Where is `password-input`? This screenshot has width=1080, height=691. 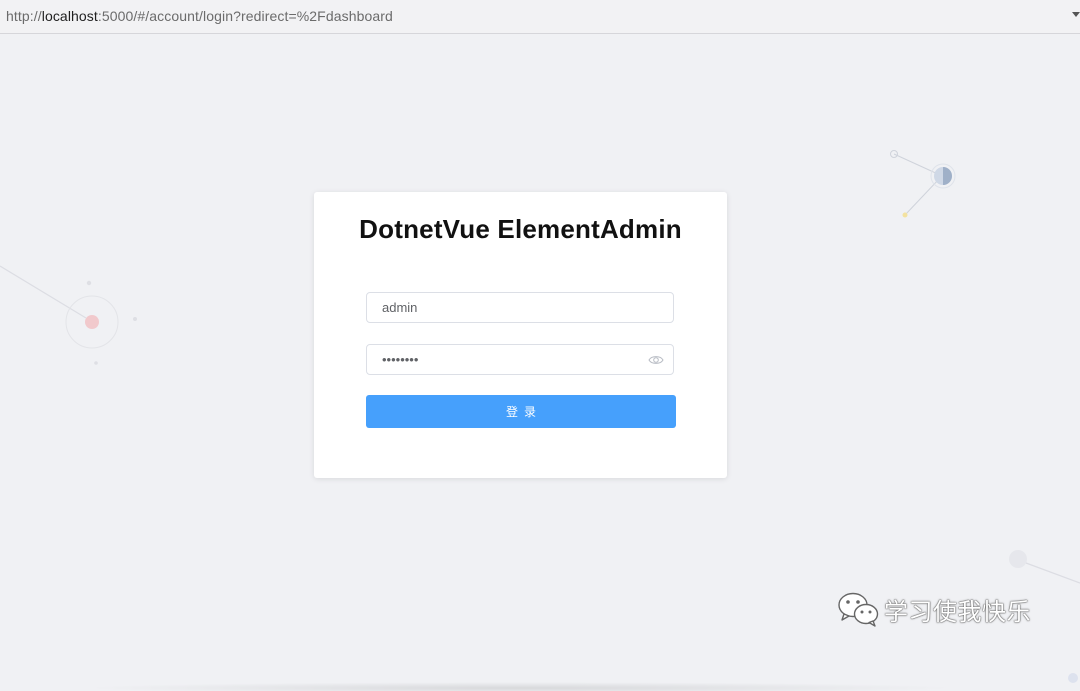
password-input is located at coordinates (520, 359).